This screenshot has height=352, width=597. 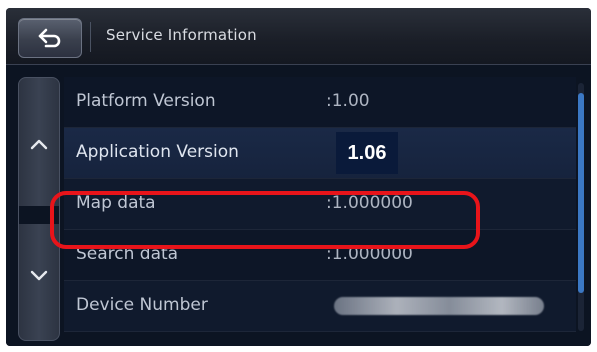 I want to click on chevron-up-icon, so click(x=39, y=144).